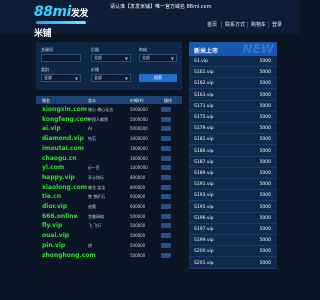 This screenshot has height=300, width=320. What do you see at coordinates (204, 251) in the screenshot?
I see `listing-domain: S200.vip` at bounding box center [204, 251].